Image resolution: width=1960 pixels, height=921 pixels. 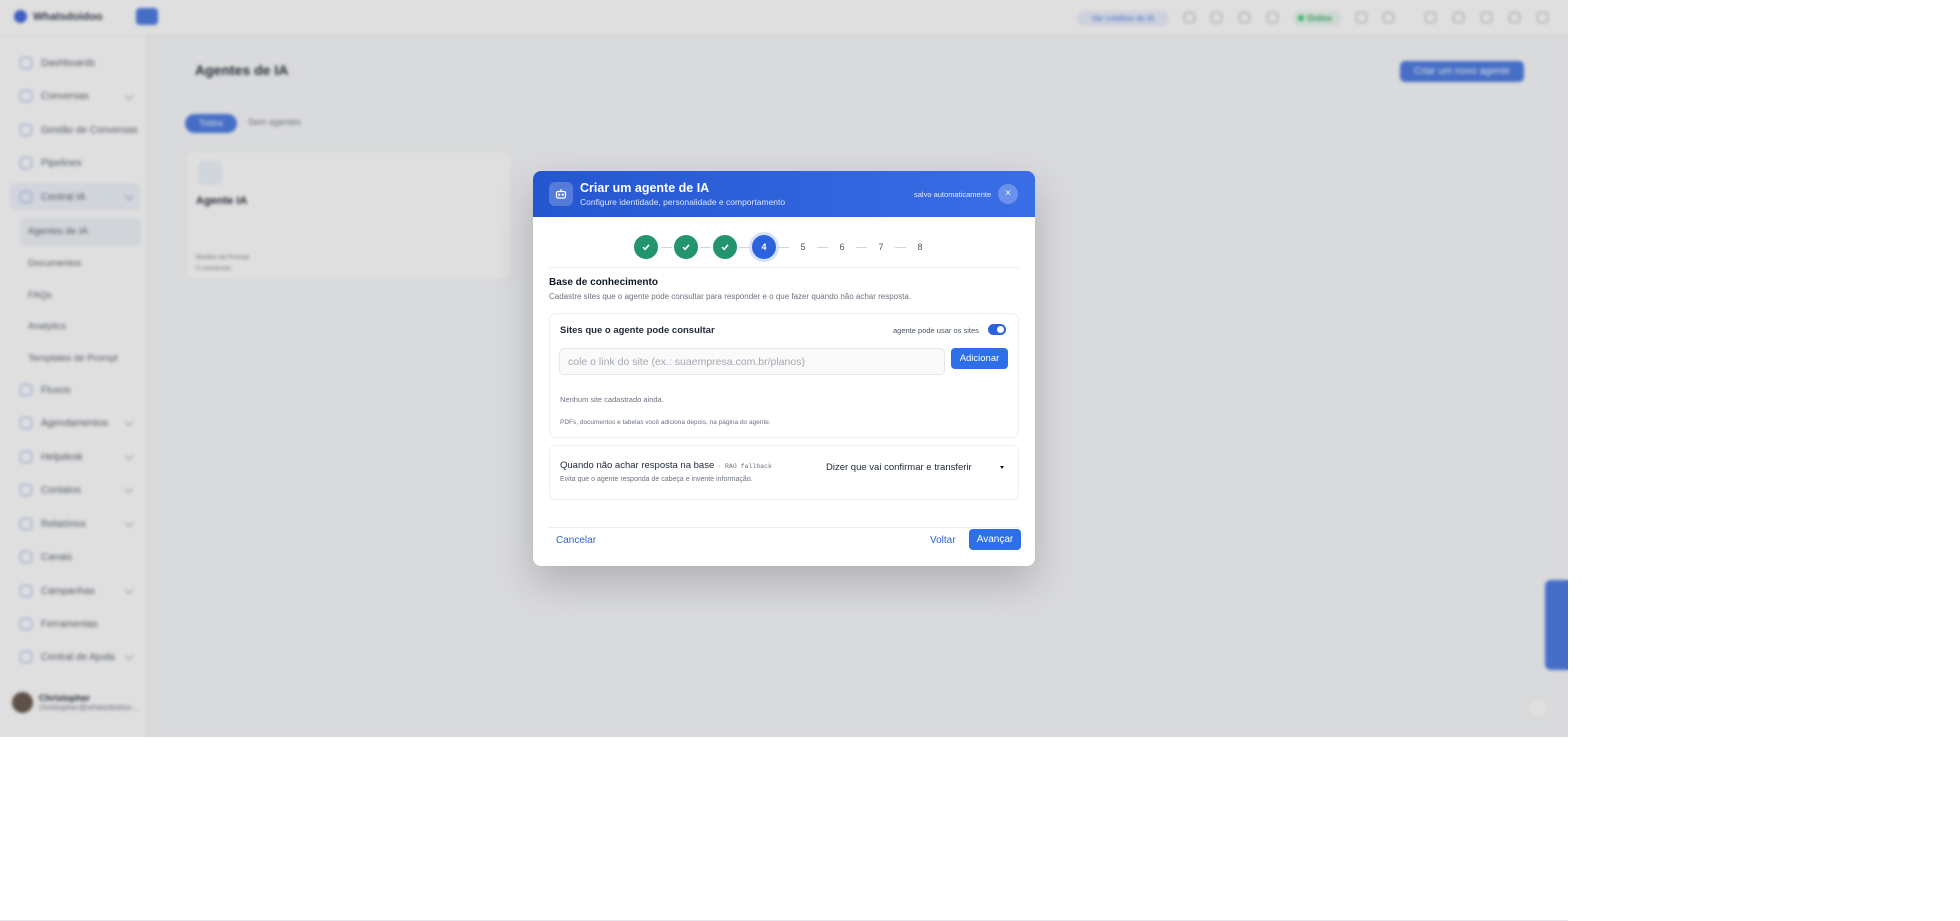 I want to click on divider, so click(x=784, y=267).